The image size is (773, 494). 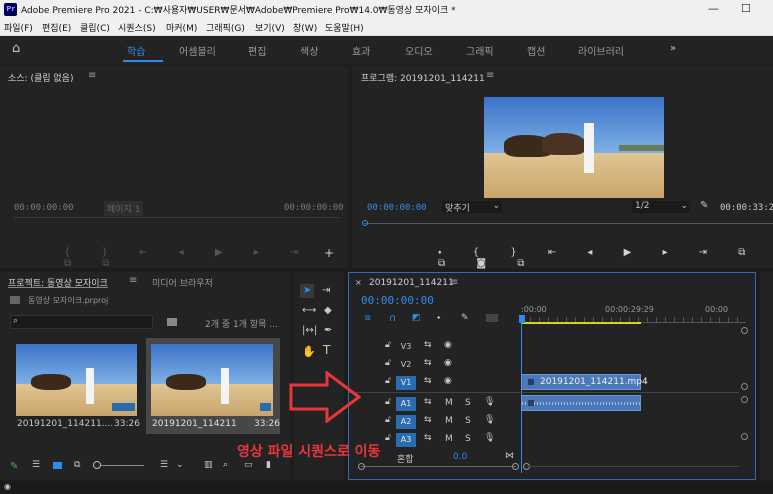 What do you see at coordinates (411, 283) in the screenshot?
I see `sequence-tab: 20191201_114211` at bounding box center [411, 283].